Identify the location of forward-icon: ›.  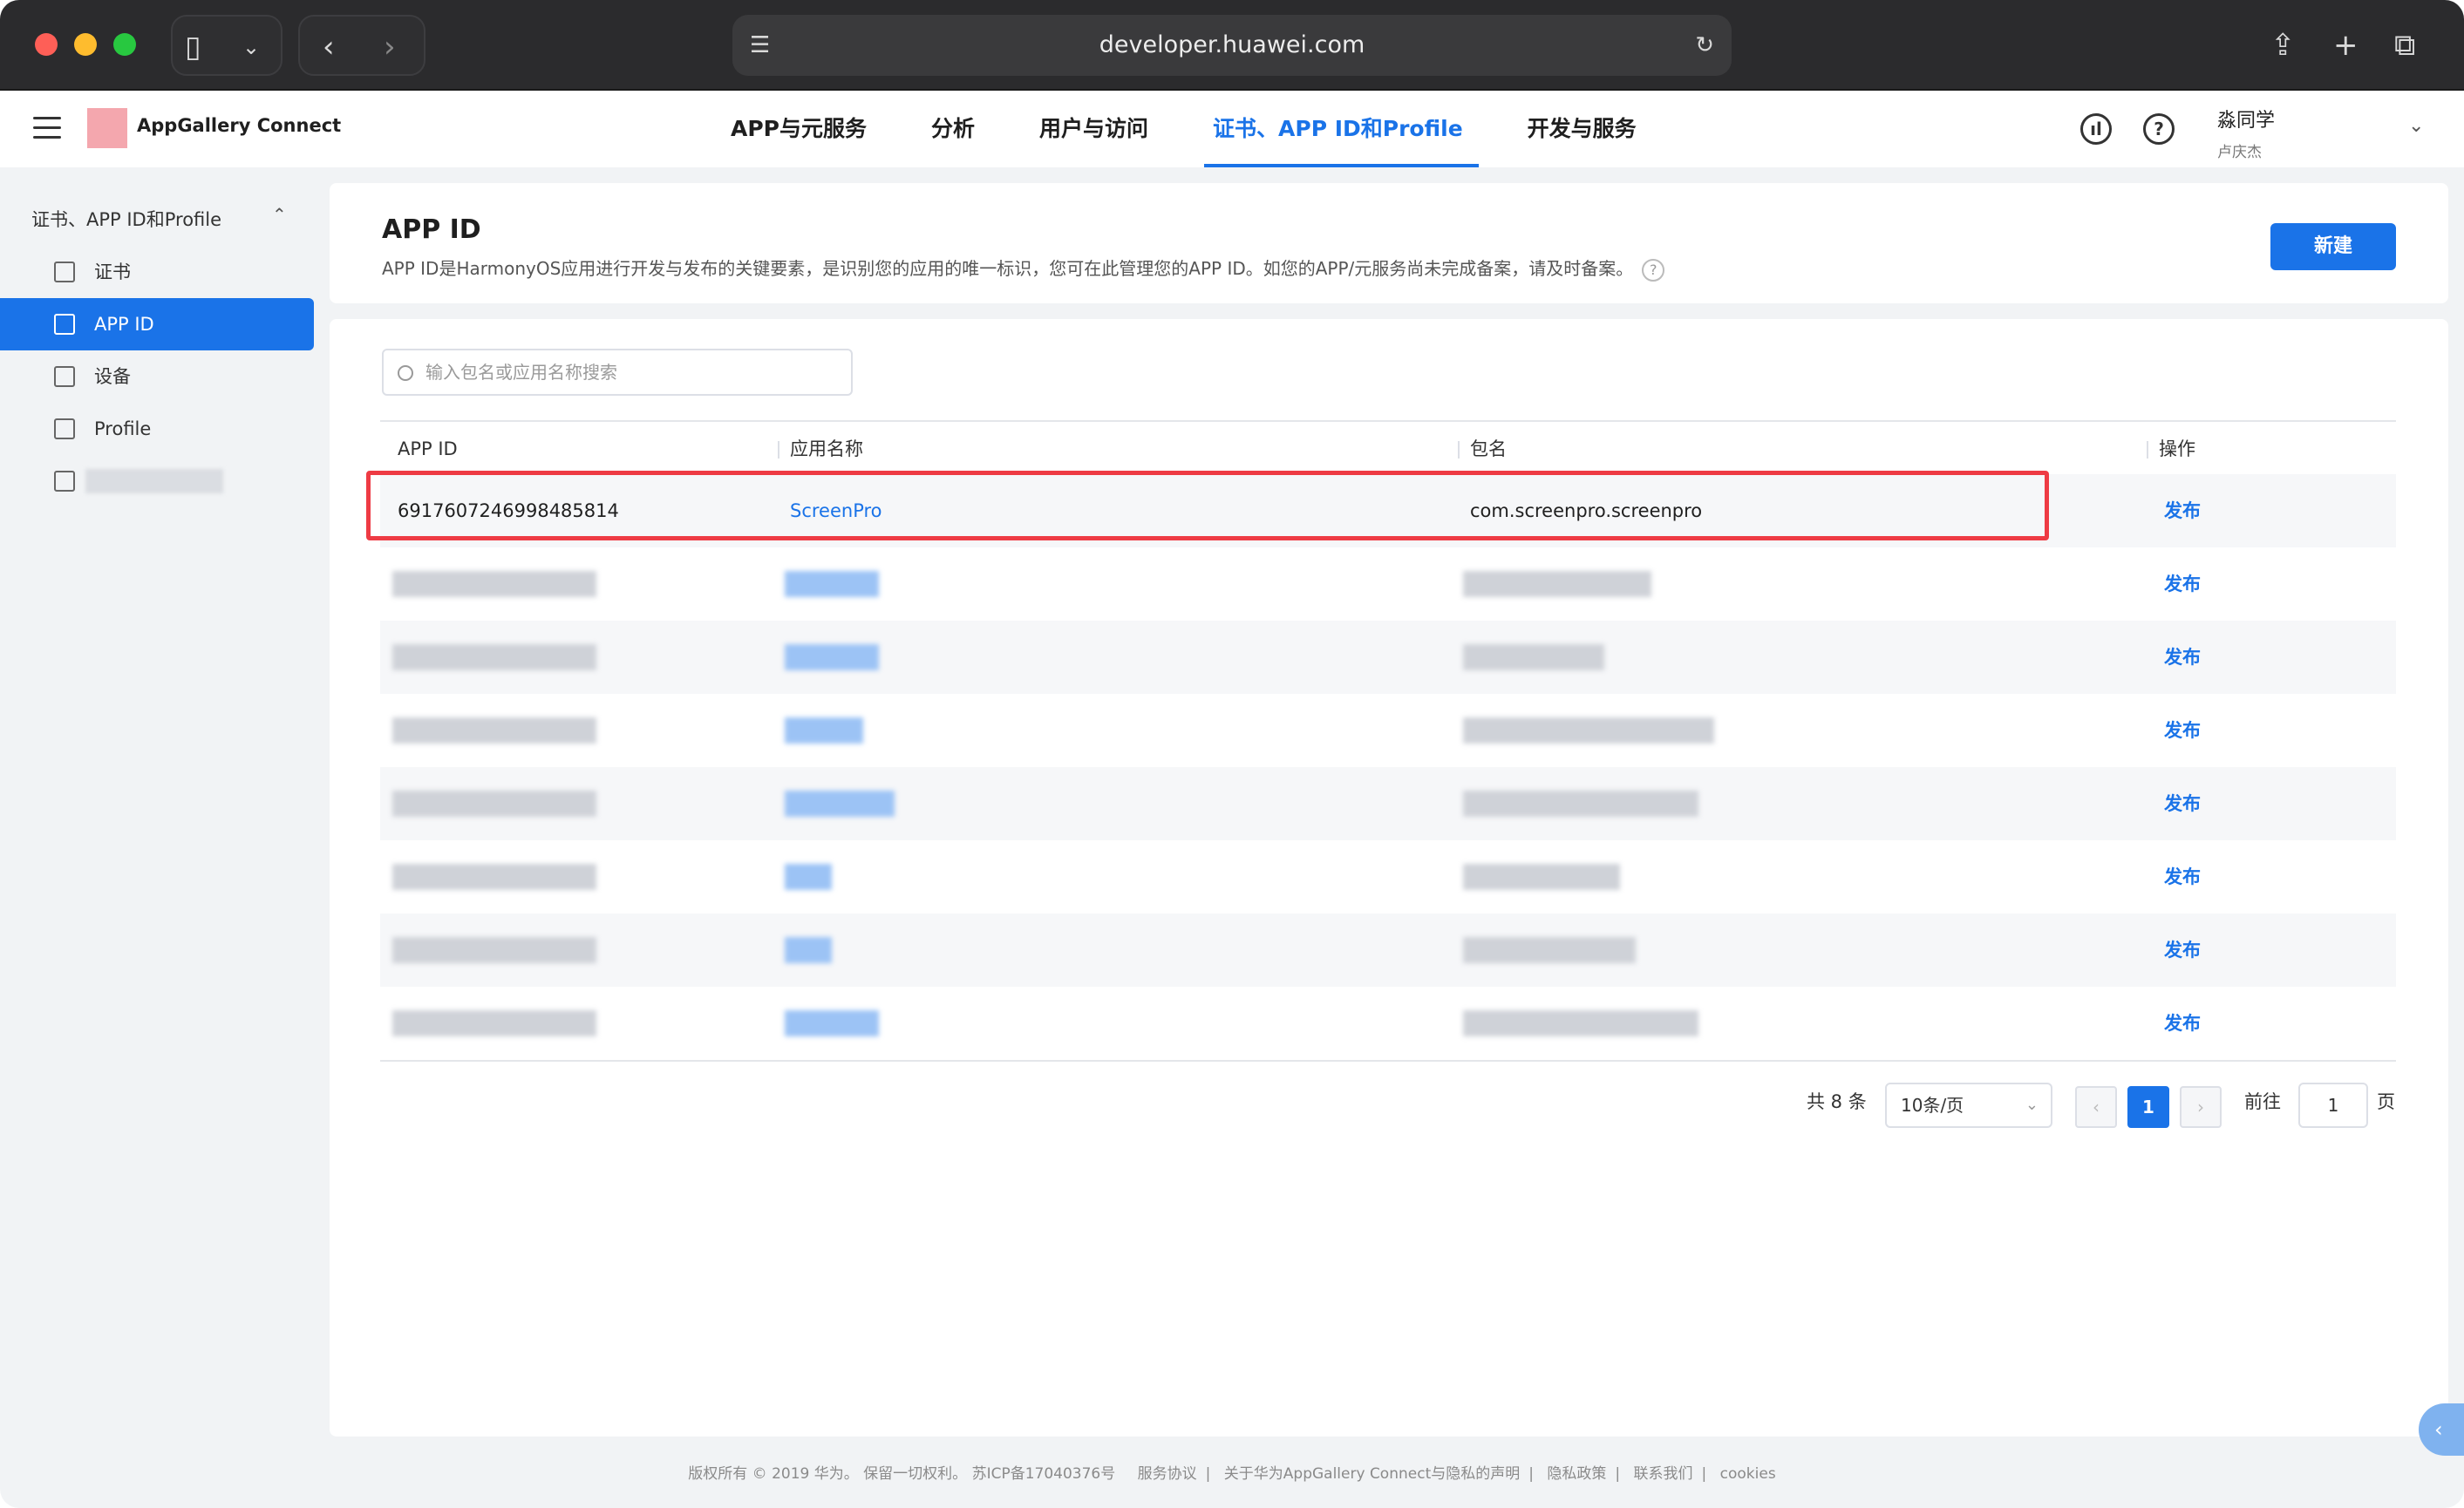
(390, 47).